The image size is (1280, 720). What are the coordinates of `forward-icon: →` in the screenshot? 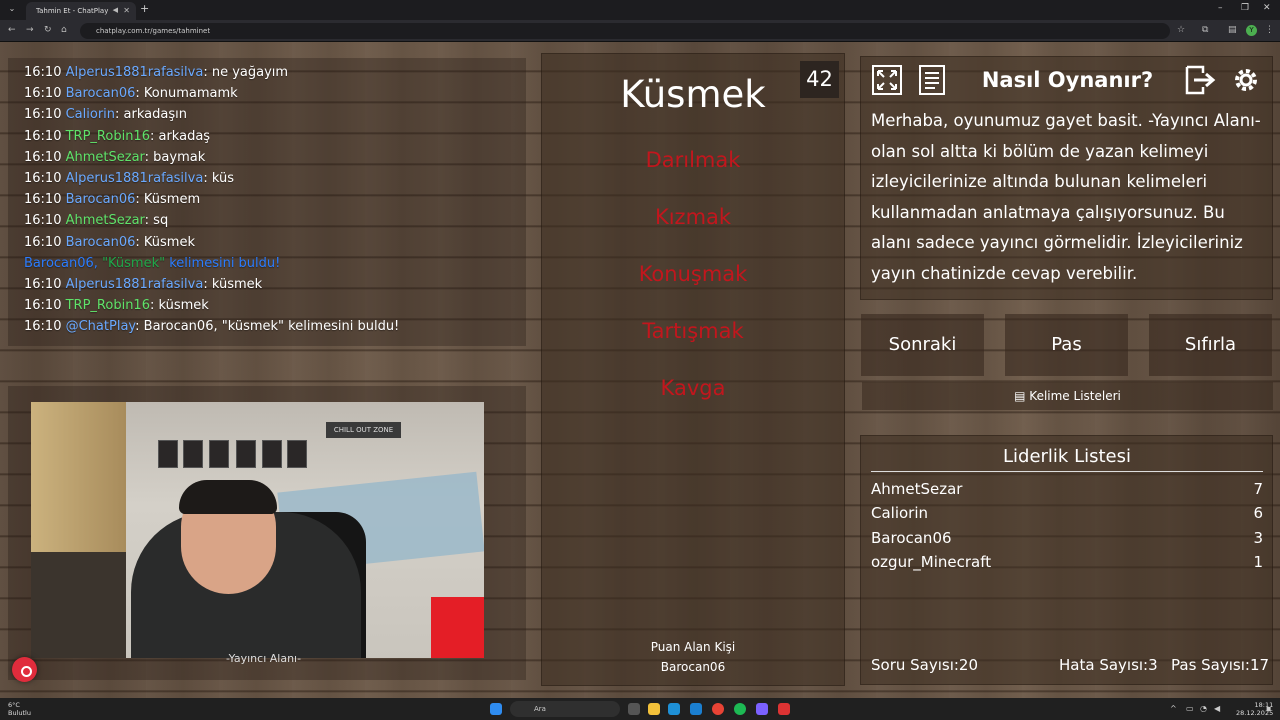 It's located at (30, 30).